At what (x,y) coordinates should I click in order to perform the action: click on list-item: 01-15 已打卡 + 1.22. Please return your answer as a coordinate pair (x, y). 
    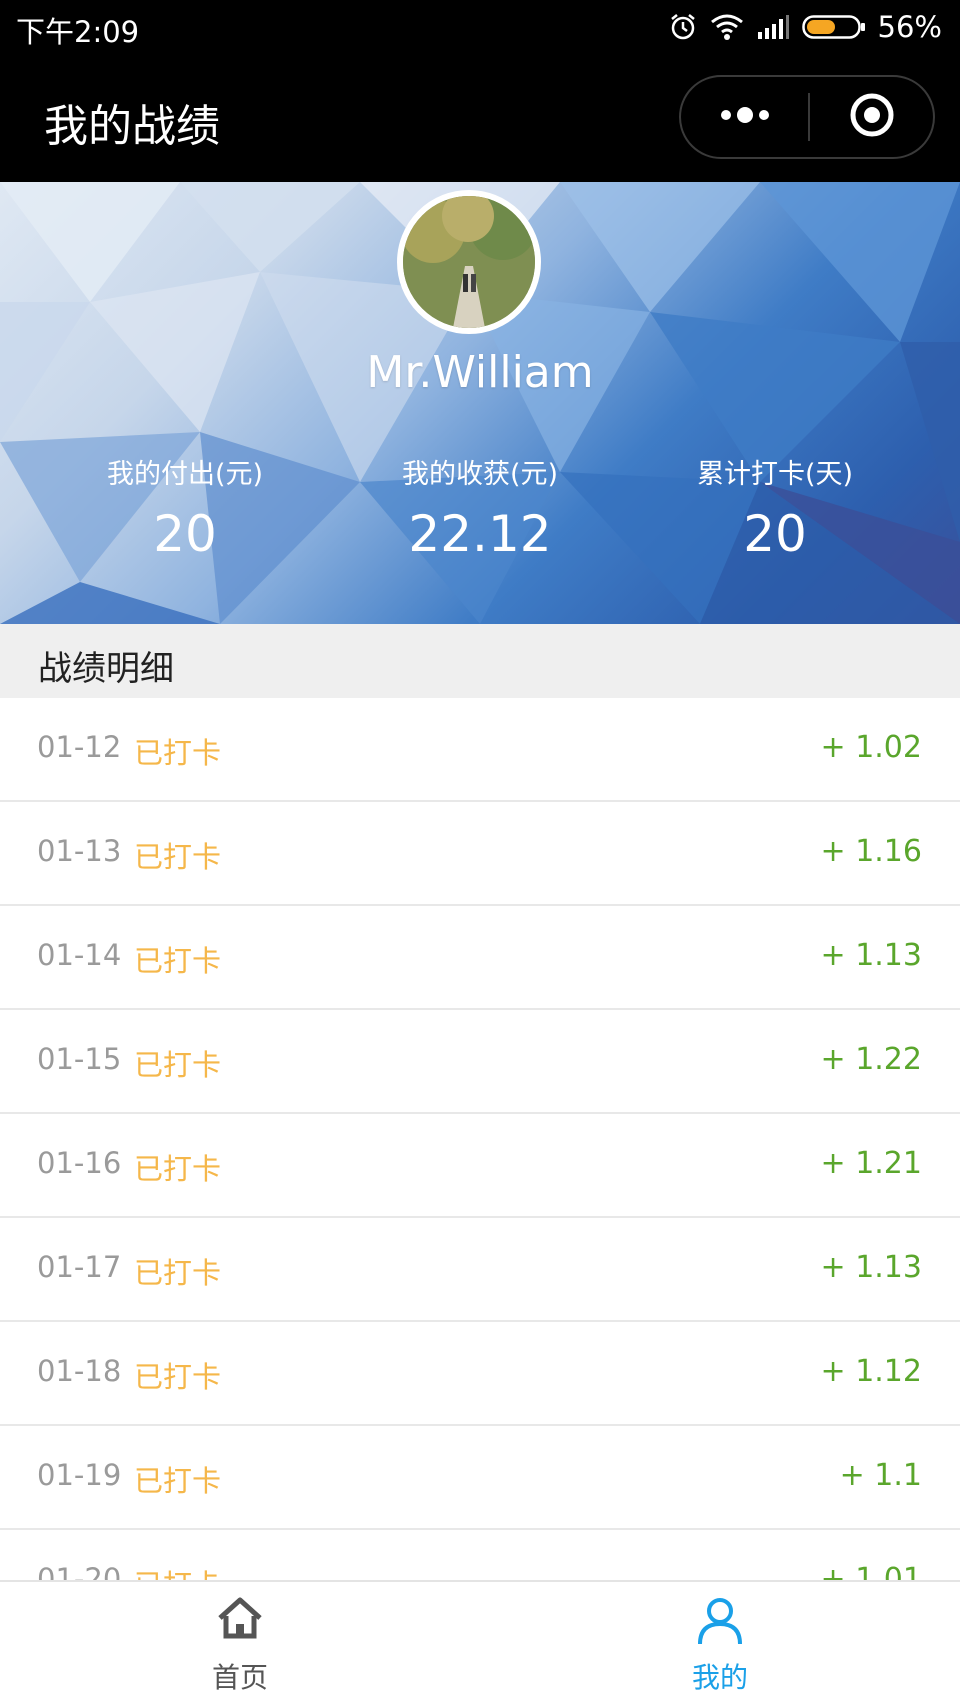
    Looking at the image, I should click on (480, 1062).